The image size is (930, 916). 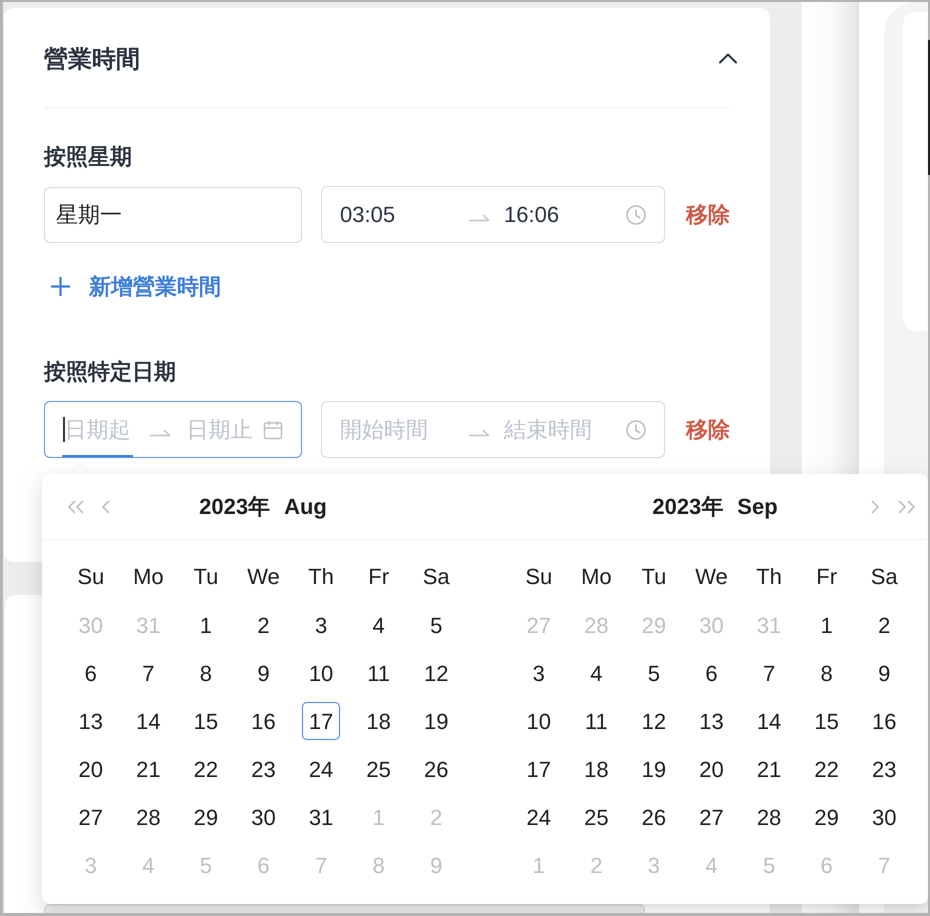 What do you see at coordinates (92, 59) in the screenshot?
I see `section-title: 營業時間` at bounding box center [92, 59].